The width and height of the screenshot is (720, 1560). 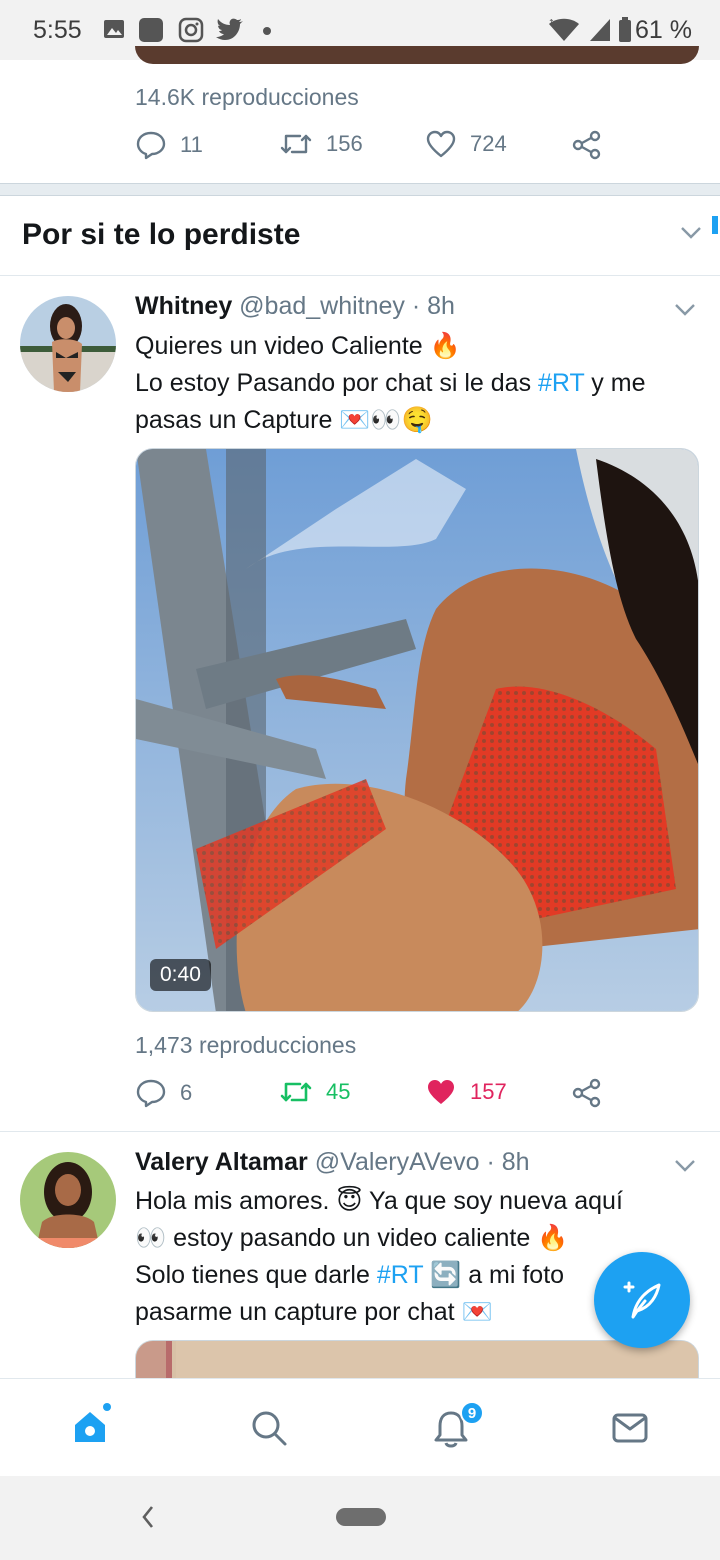 What do you see at coordinates (298, 346) in the screenshot?
I see `tweet-line: Quieres un video Caliente 🔥` at bounding box center [298, 346].